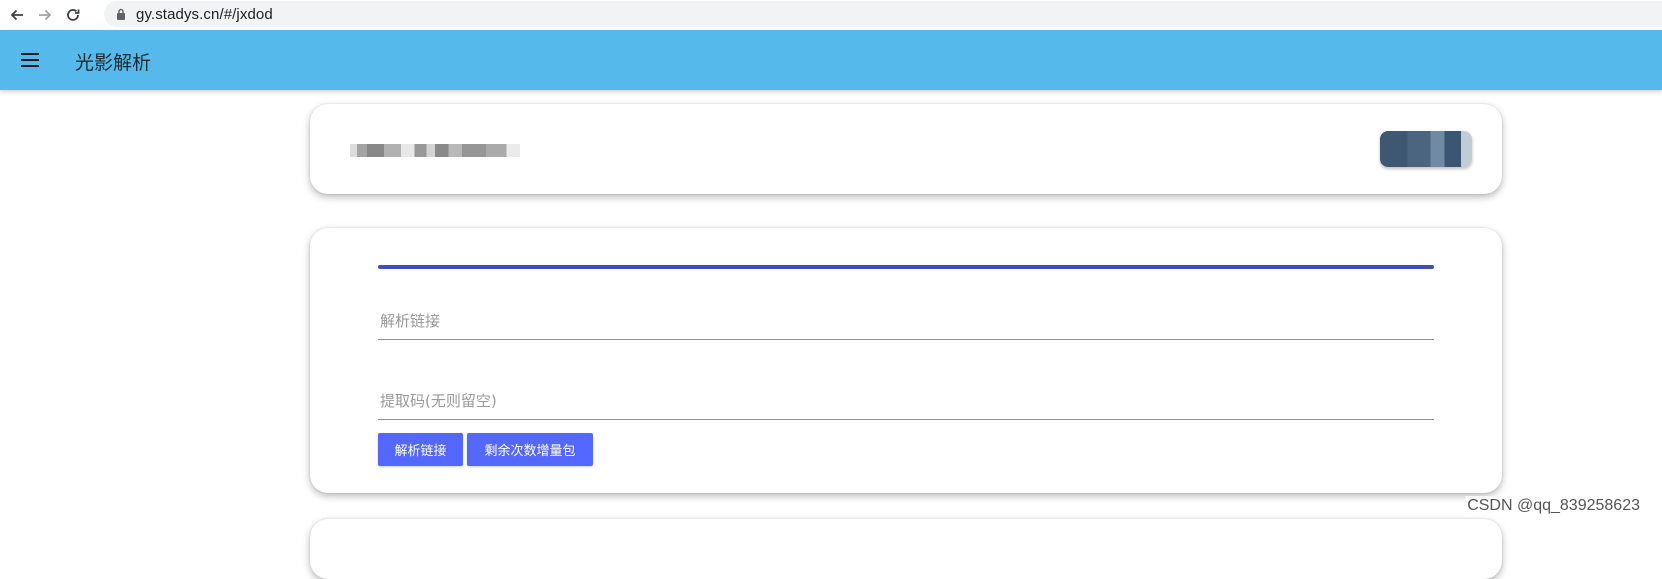 This screenshot has width=1662, height=579. Describe the element at coordinates (420, 449) in the screenshot. I see `parse-link-button: 解析链接` at that location.